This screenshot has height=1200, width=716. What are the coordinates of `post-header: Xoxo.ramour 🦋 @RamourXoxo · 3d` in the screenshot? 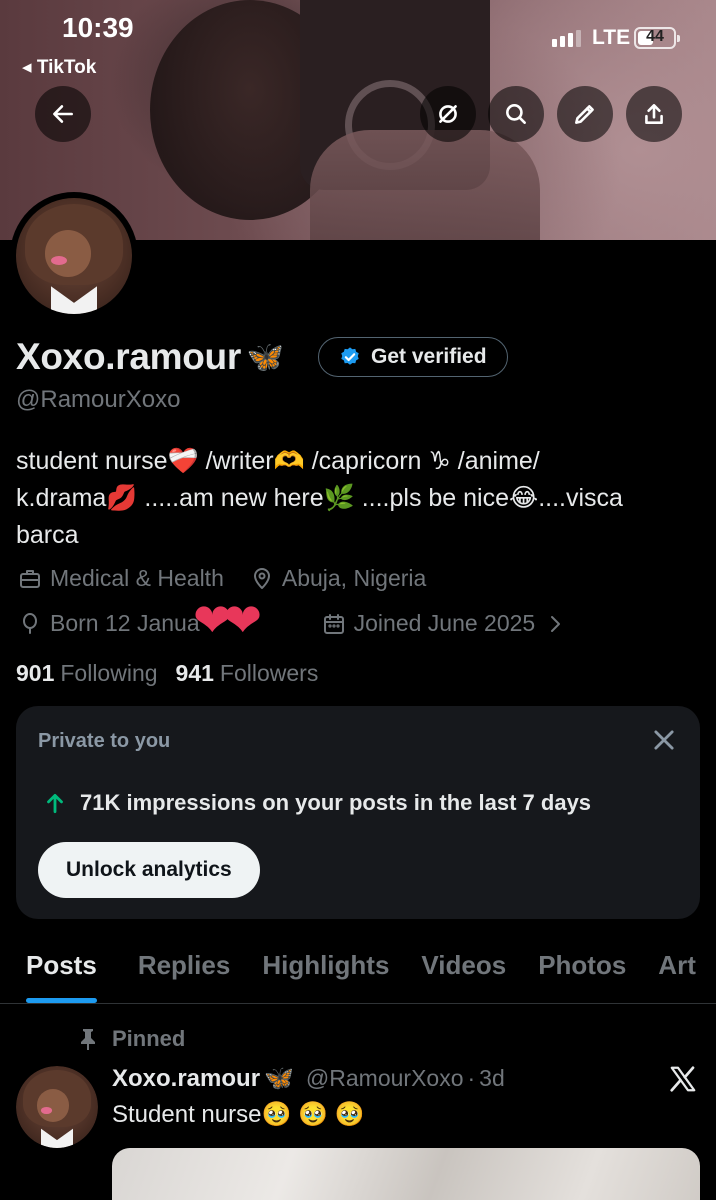 It's located at (308, 1078).